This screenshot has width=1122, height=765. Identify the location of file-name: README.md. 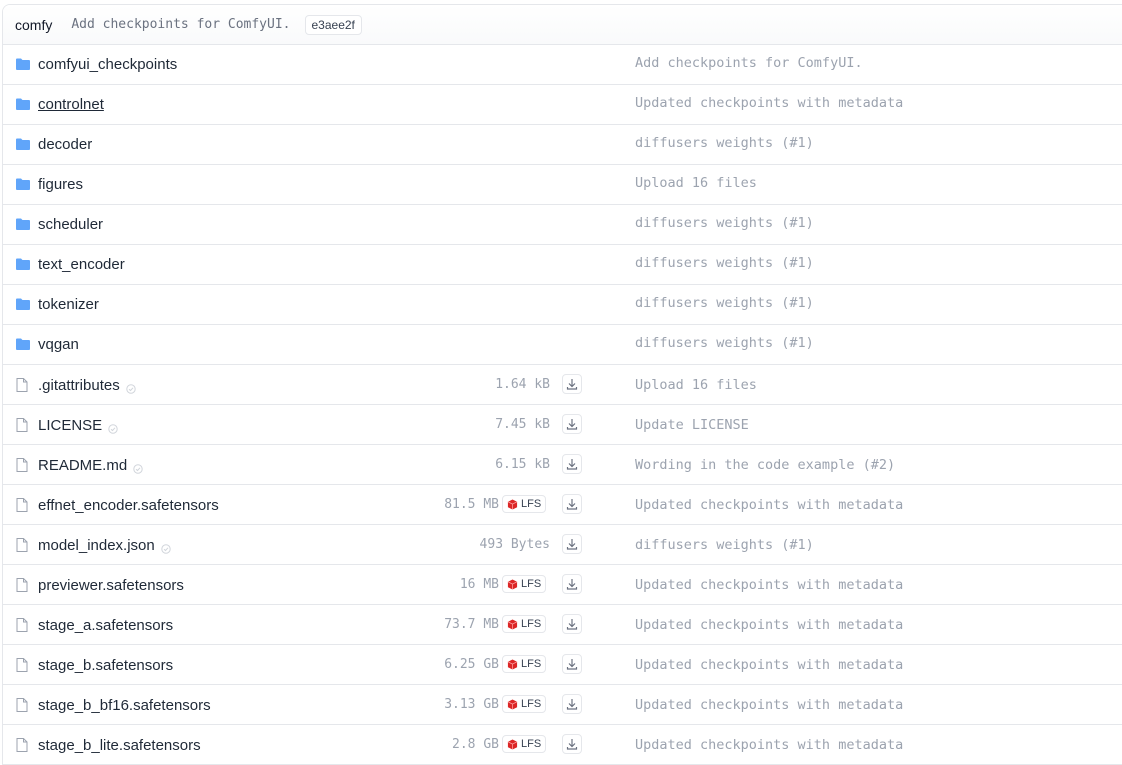
(90, 465).